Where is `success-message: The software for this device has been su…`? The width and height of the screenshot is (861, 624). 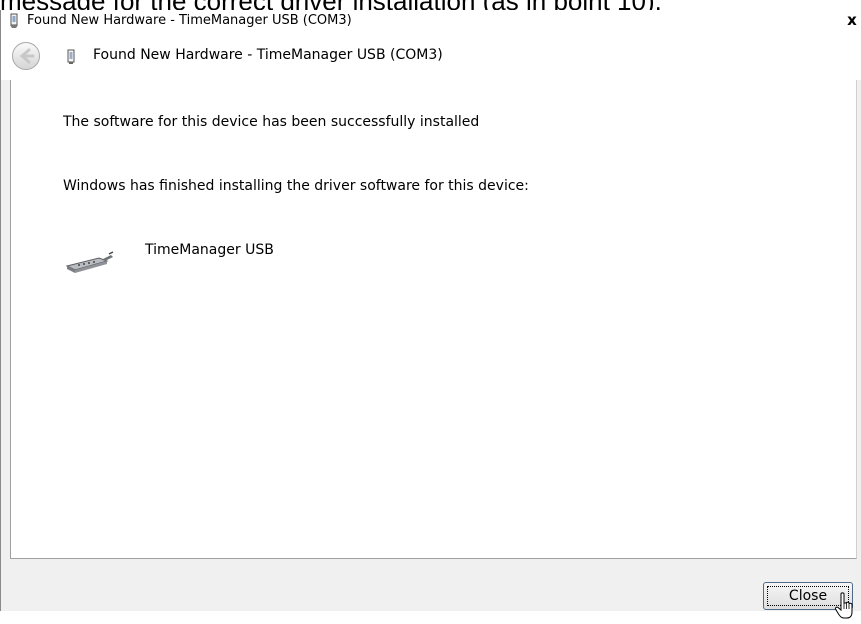 success-message: The software for this device has been su… is located at coordinates (271, 122).